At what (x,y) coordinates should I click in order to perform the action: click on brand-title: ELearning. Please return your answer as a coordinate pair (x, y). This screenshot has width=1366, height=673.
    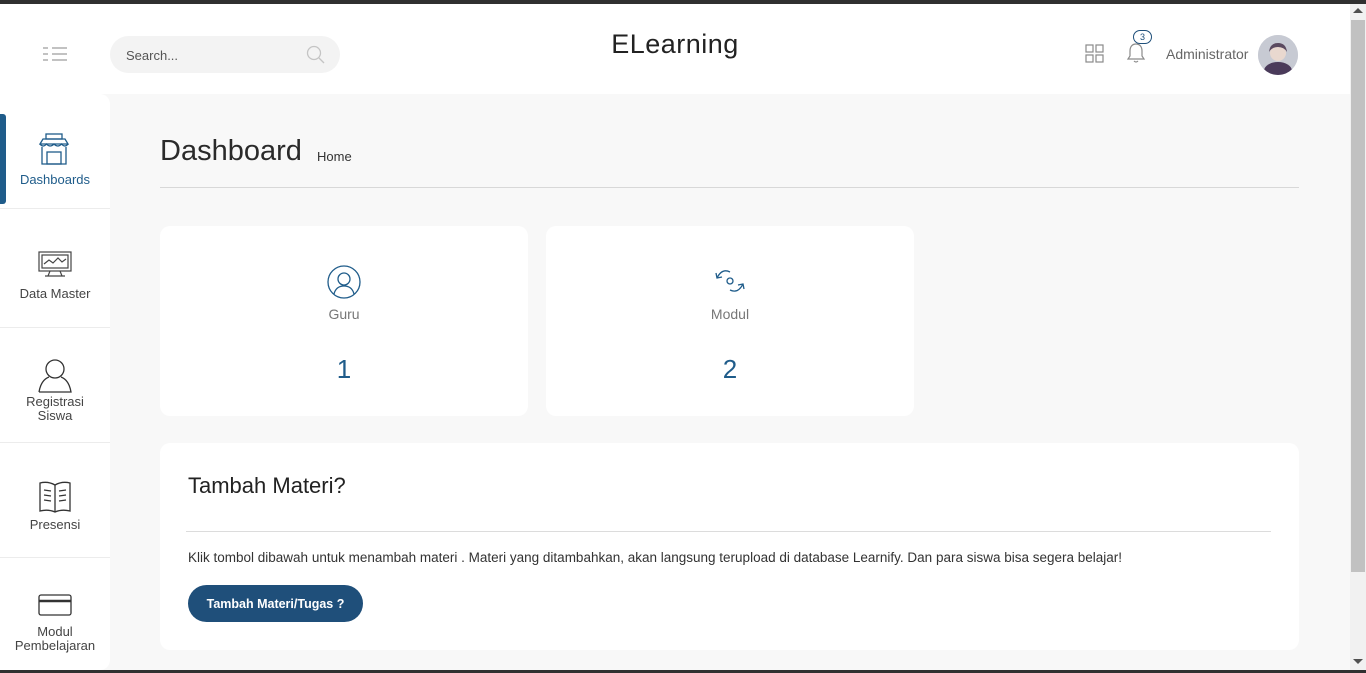
    Looking at the image, I should click on (675, 44).